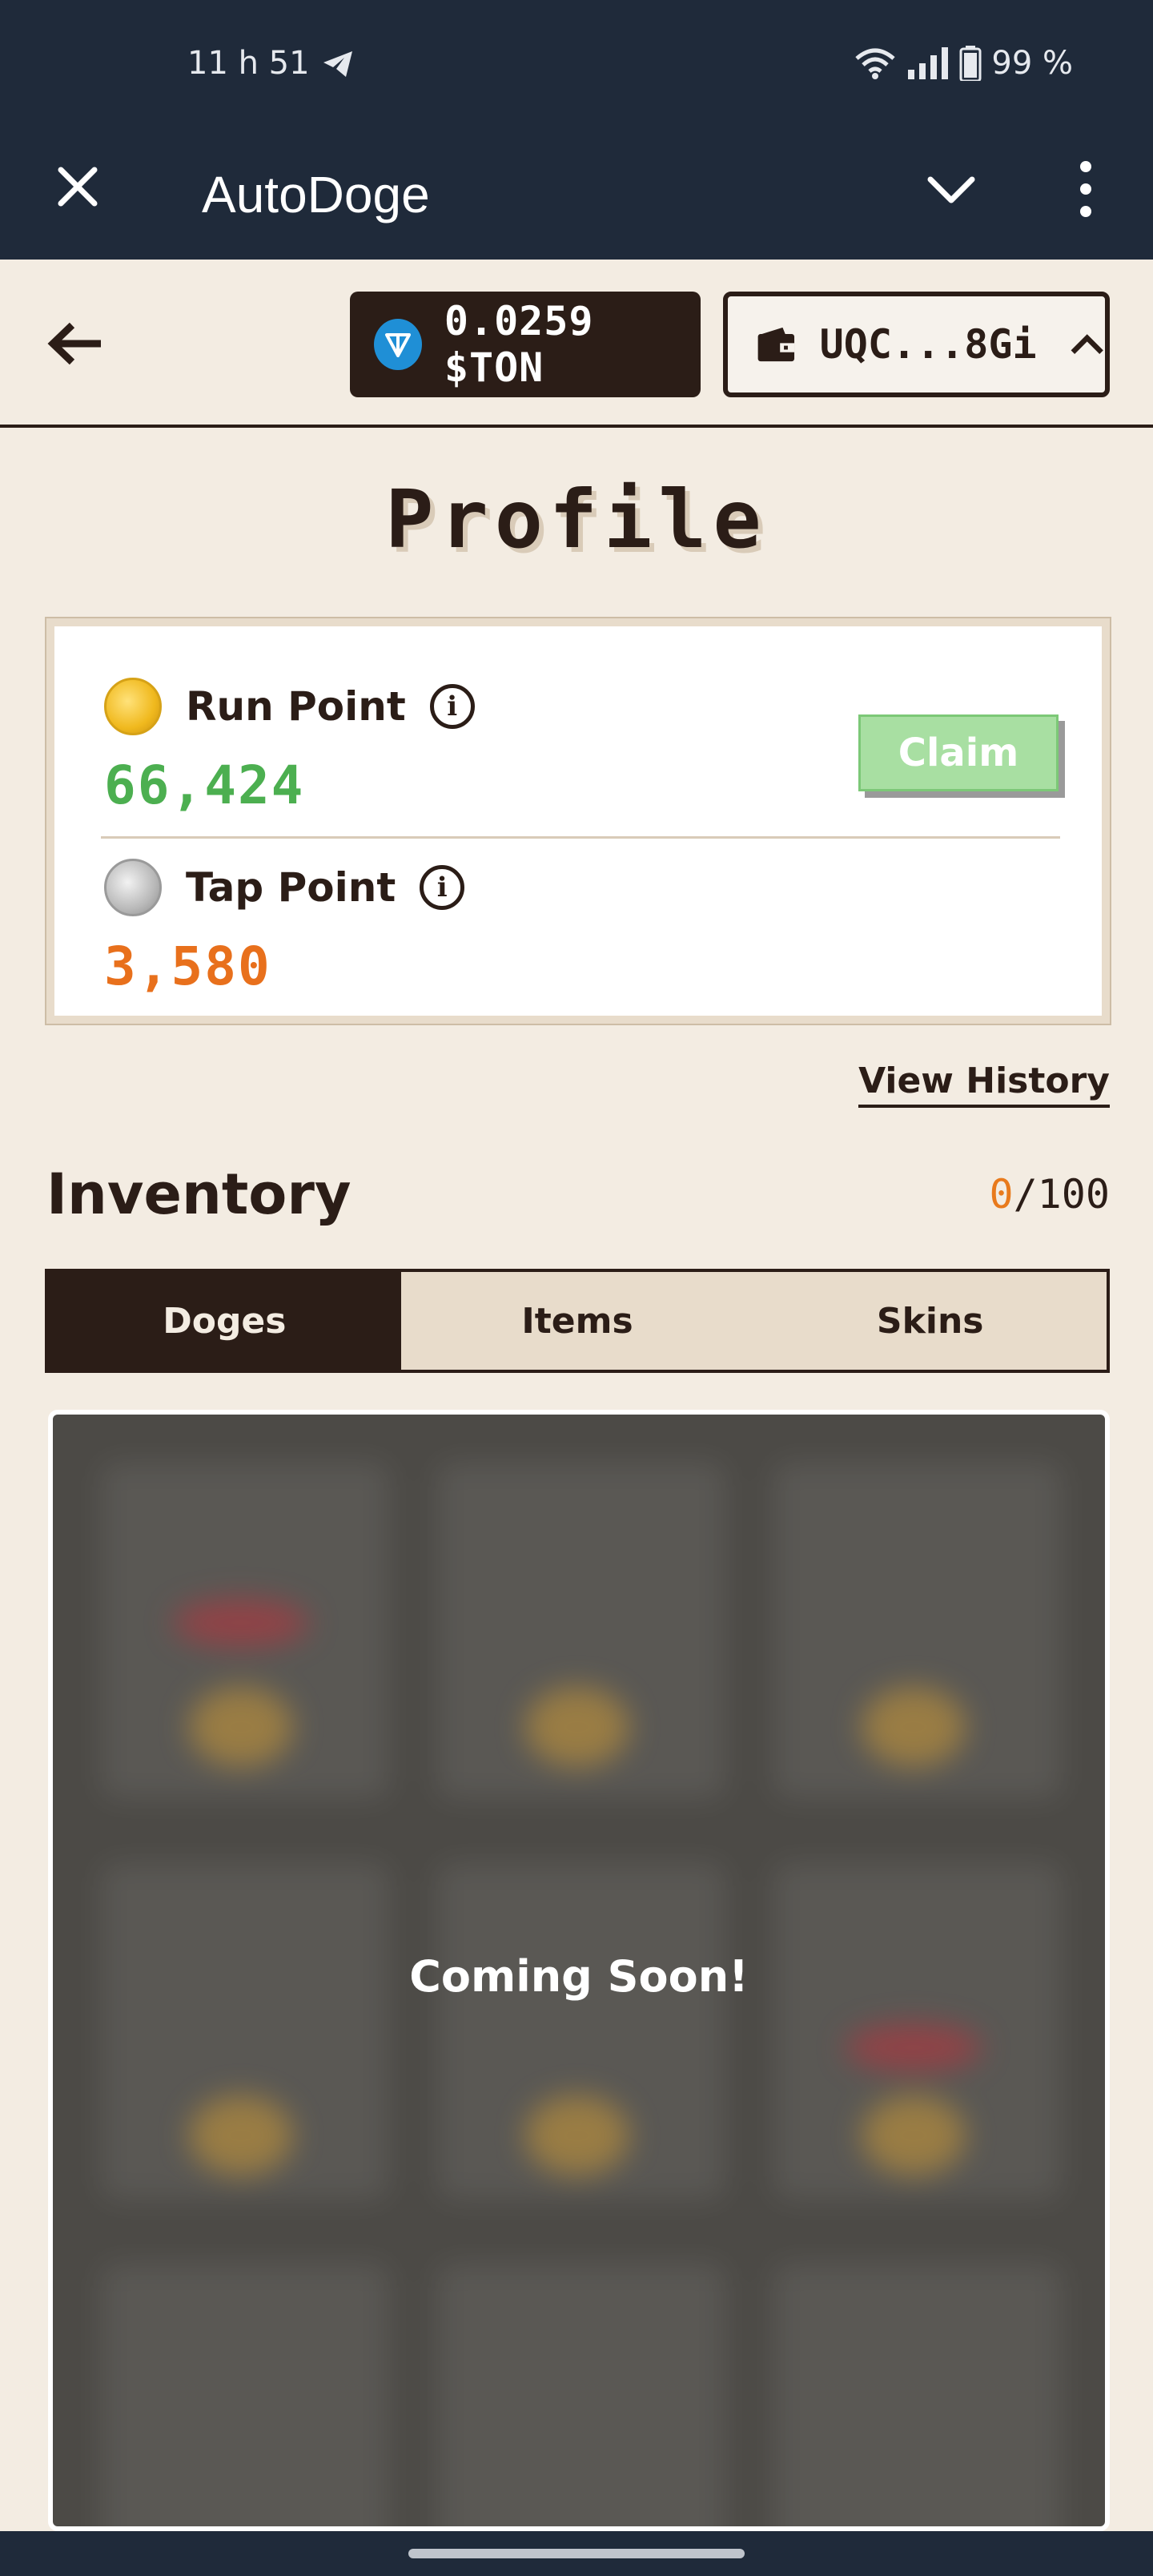 The image size is (1153, 2576). I want to click on run-point-value: 66,424, so click(205, 785).